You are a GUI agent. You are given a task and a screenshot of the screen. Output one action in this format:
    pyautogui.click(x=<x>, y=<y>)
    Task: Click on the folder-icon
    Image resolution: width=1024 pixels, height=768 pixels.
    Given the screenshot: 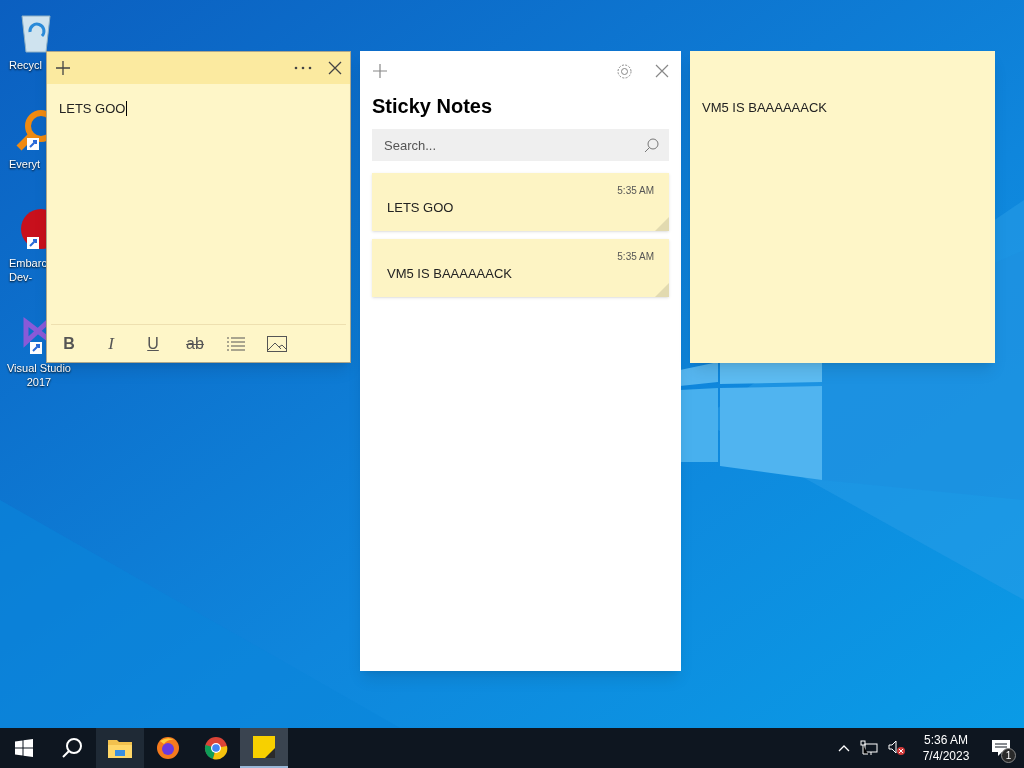 What is the action you would take?
    pyautogui.click(x=120, y=748)
    